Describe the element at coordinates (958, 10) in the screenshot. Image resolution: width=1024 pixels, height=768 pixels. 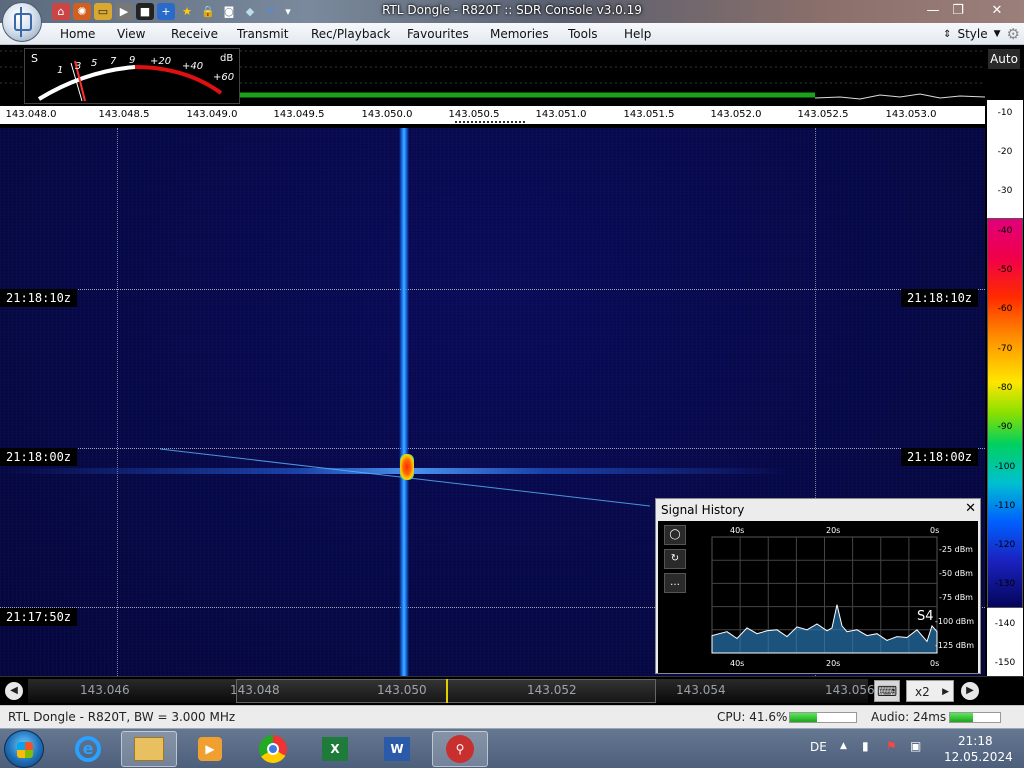
I see `maximize-icon: ❐` at that location.